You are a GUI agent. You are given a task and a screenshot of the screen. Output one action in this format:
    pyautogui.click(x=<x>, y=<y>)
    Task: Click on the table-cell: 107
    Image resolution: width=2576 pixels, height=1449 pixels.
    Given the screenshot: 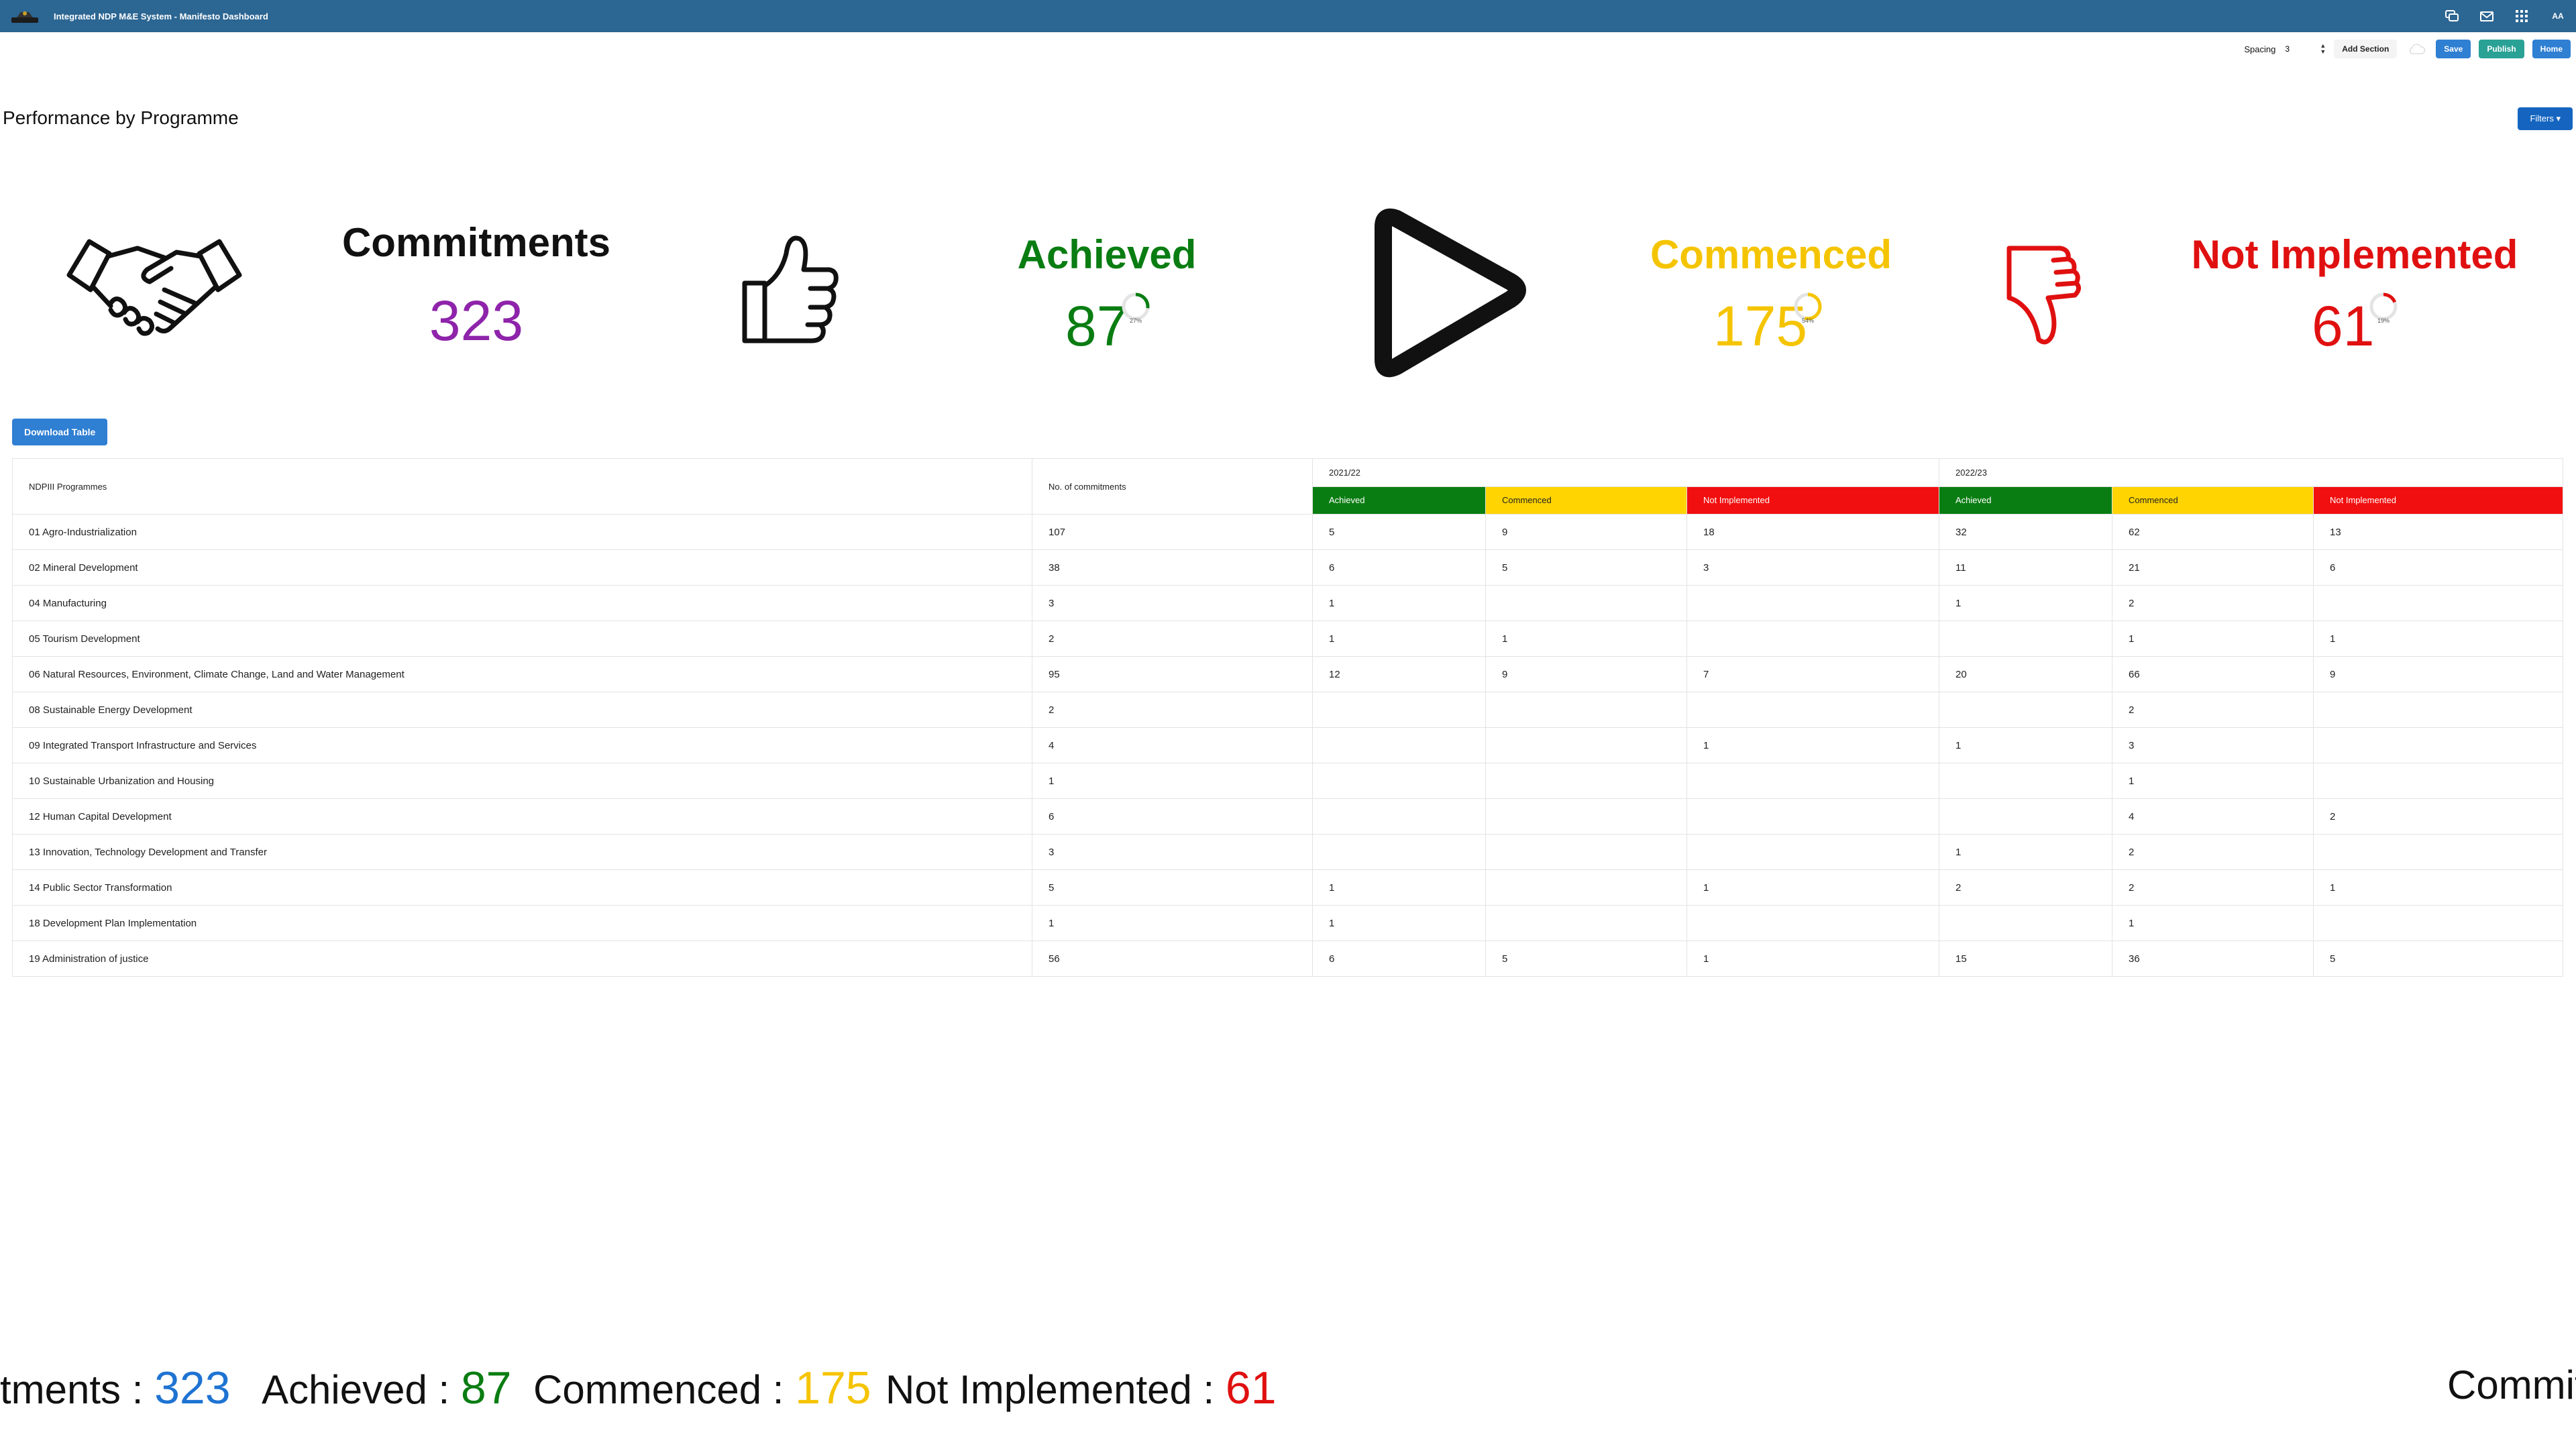 What is the action you would take?
    pyautogui.click(x=1172, y=532)
    